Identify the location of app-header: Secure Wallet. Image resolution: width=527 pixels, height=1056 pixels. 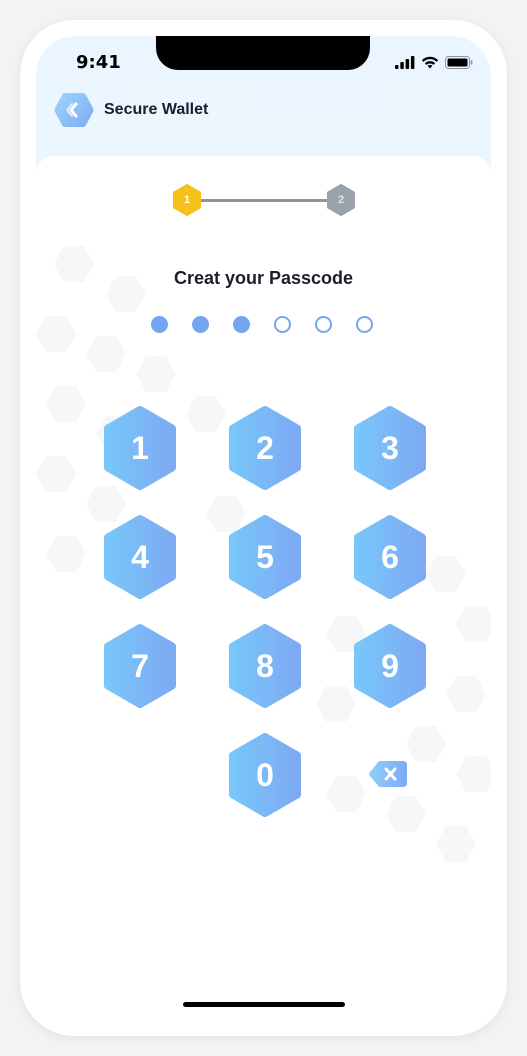
(131, 110).